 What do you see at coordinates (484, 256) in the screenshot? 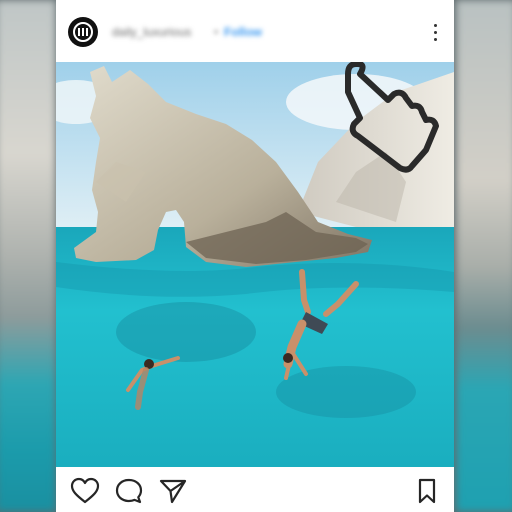
I see `blurred-backdrop-right` at bounding box center [484, 256].